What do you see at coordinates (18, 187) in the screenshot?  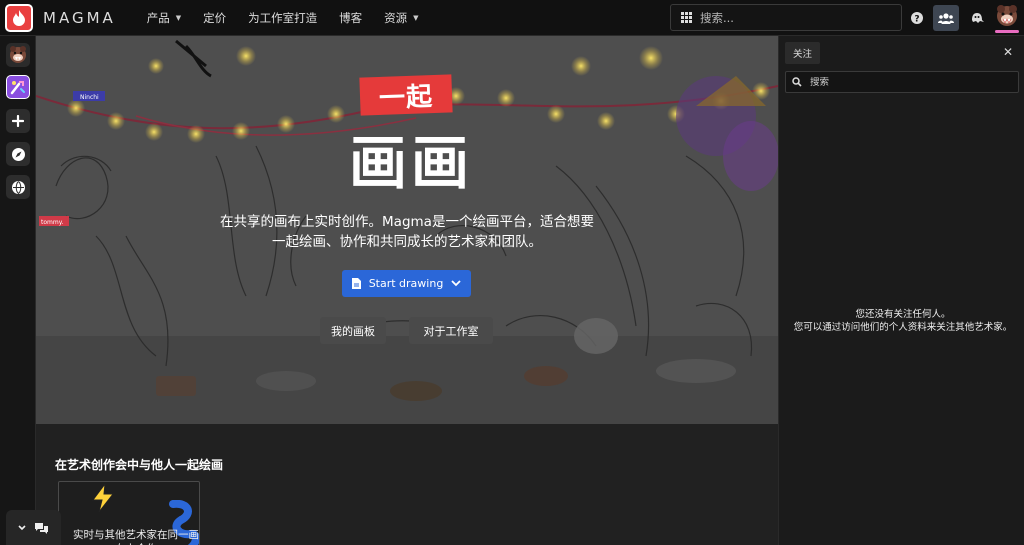 I see `globe-icon` at bounding box center [18, 187].